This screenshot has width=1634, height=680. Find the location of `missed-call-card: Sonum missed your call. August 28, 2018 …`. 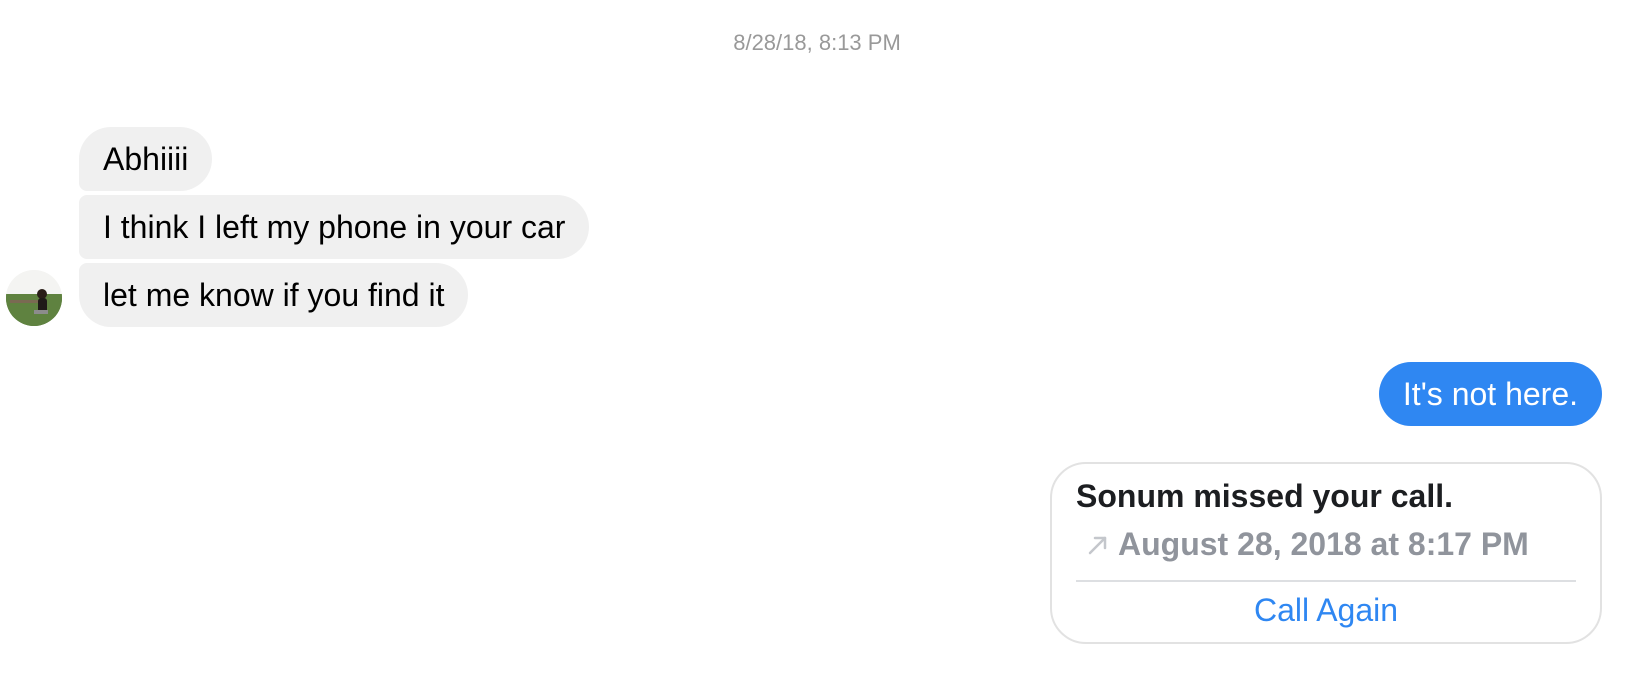

missed-call-card: Sonum missed your call. August 28, 2018 … is located at coordinates (1326, 553).